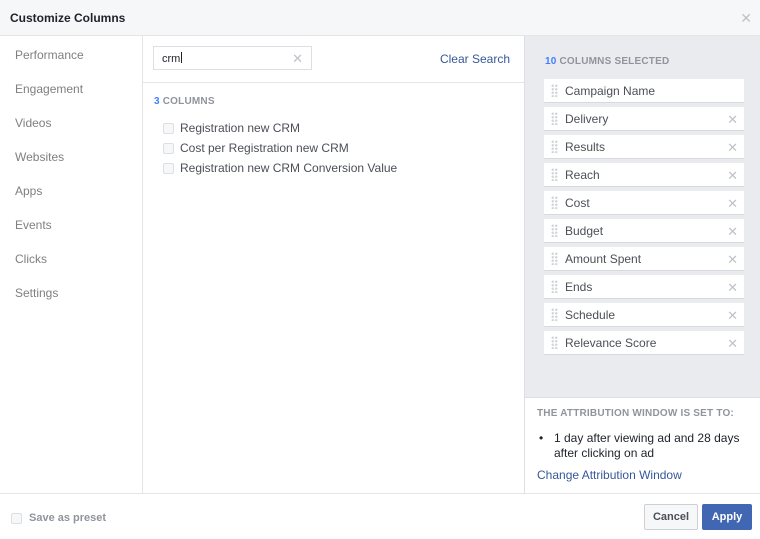  What do you see at coordinates (579, 287) in the screenshot?
I see `selected-column-label: Ends` at bounding box center [579, 287].